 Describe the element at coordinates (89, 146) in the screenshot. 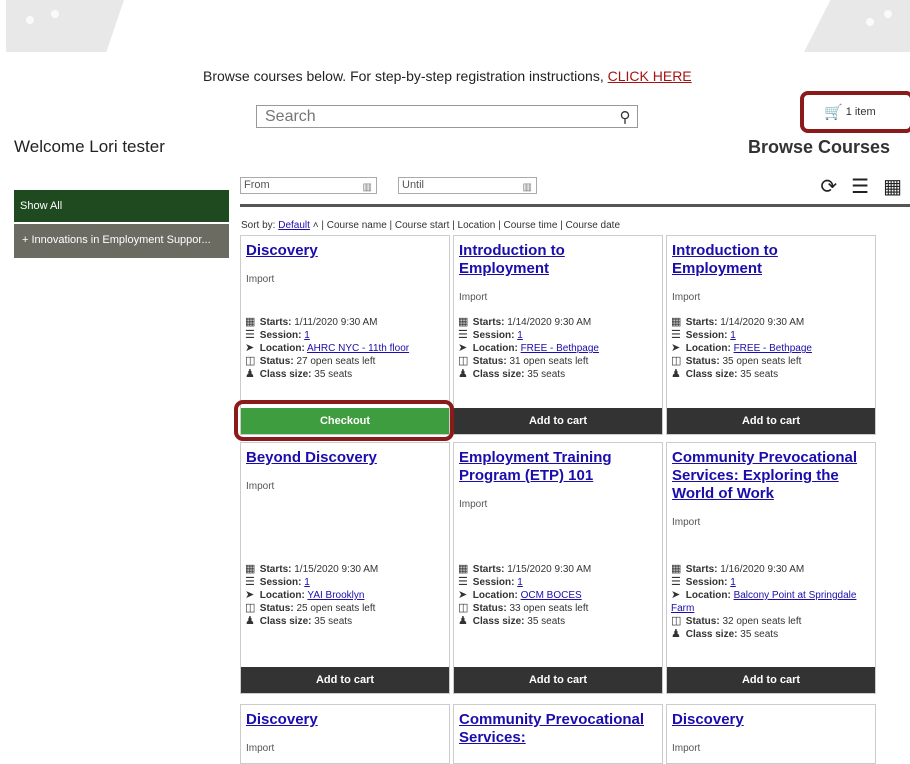

I see `welcome-message: Welcome Lori tester` at that location.